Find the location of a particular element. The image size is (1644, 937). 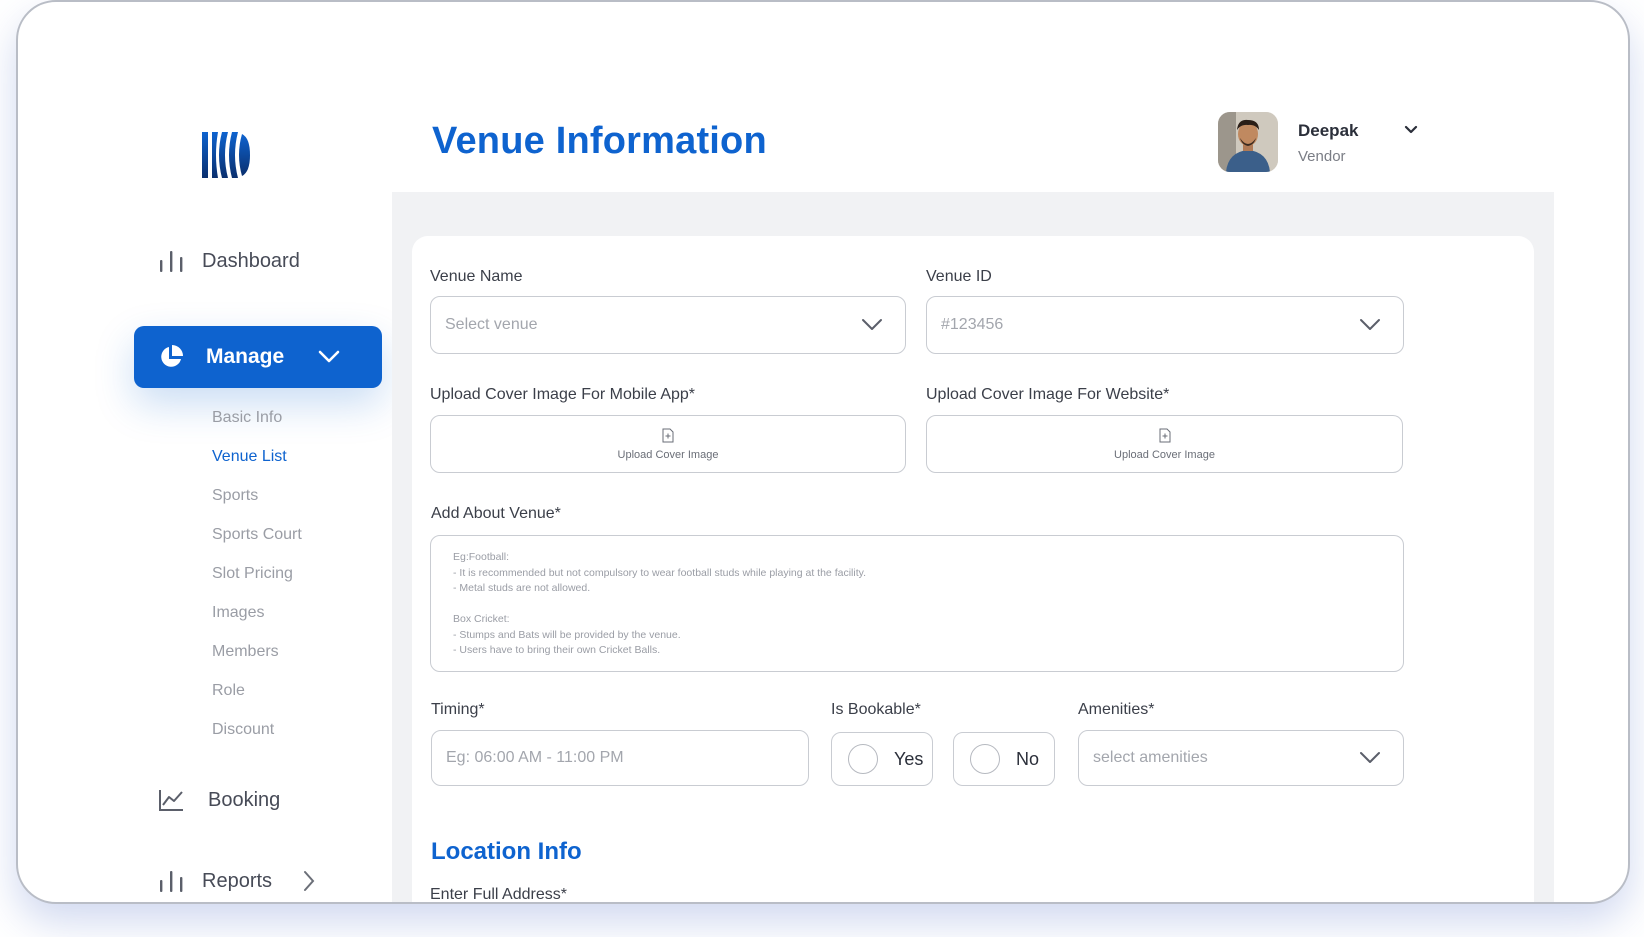

submenu-item-basic-info: Basic Info is located at coordinates (257, 427).